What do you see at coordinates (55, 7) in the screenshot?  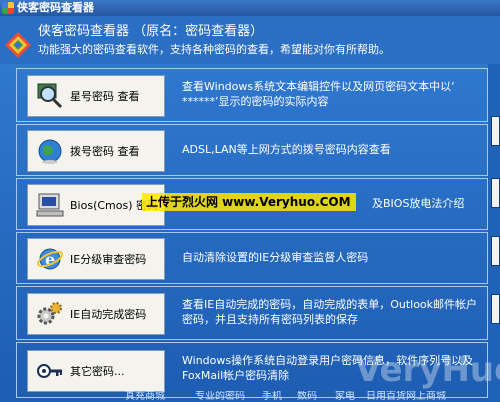 I see `window-title: 侠客密码查看器` at bounding box center [55, 7].